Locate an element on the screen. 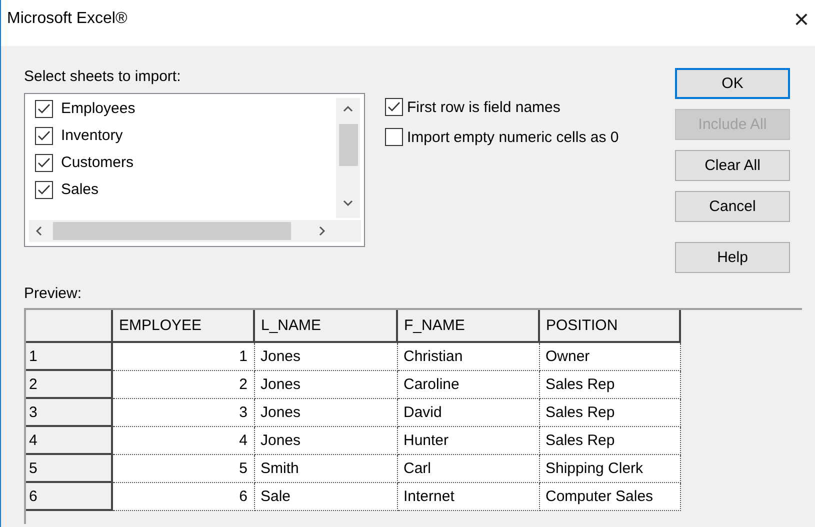 The width and height of the screenshot is (815, 527). dialog-button: Help is located at coordinates (732, 257).